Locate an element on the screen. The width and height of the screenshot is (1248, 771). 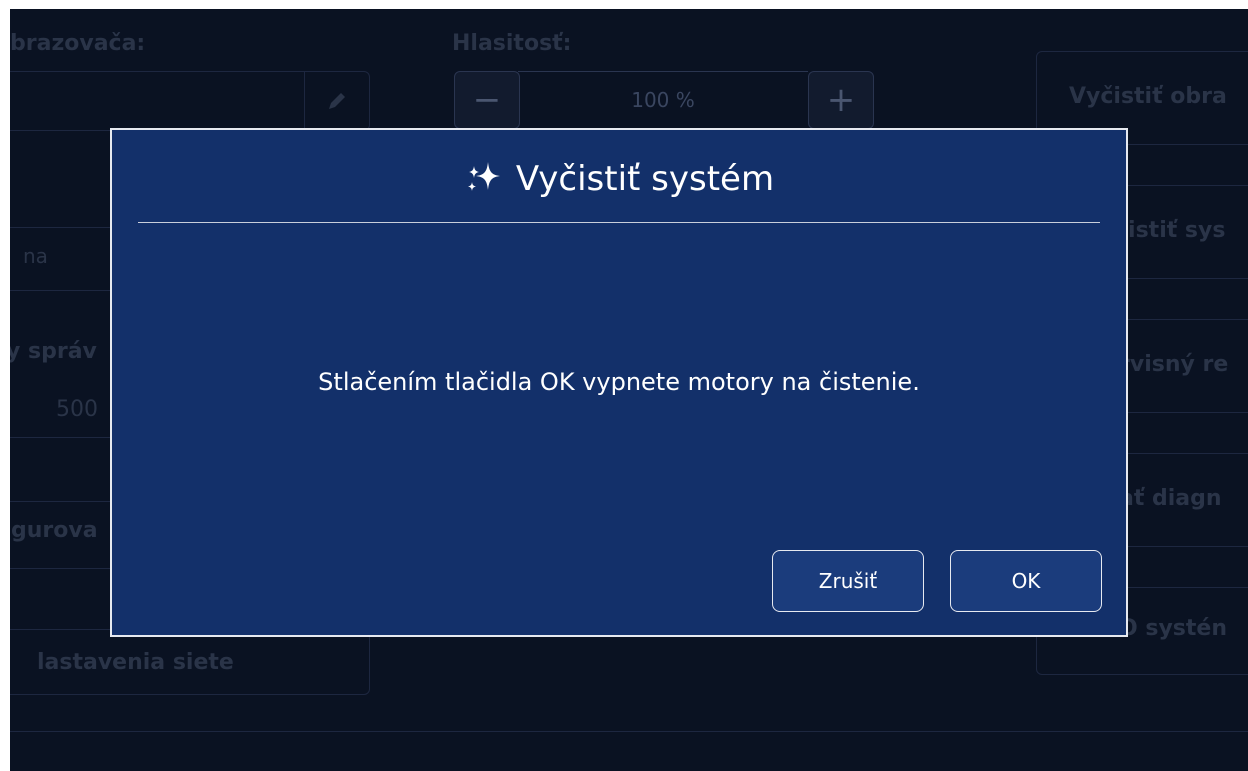
sparkle-icon is located at coordinates (483, 179).